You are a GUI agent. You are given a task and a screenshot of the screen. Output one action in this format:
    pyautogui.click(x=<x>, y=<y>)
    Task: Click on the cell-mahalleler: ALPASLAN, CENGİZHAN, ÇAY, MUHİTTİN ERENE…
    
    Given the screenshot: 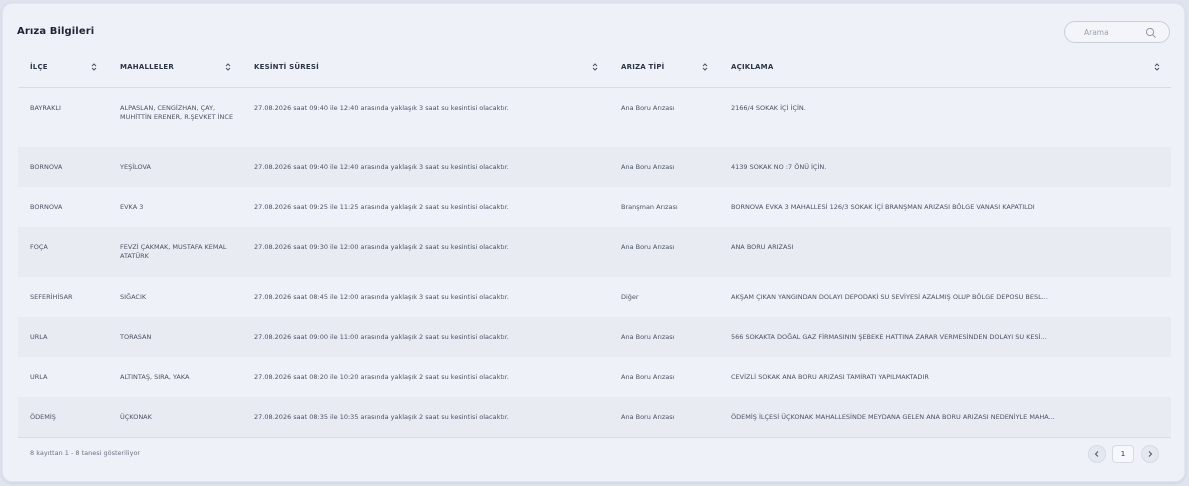 What is the action you would take?
    pyautogui.click(x=177, y=112)
    